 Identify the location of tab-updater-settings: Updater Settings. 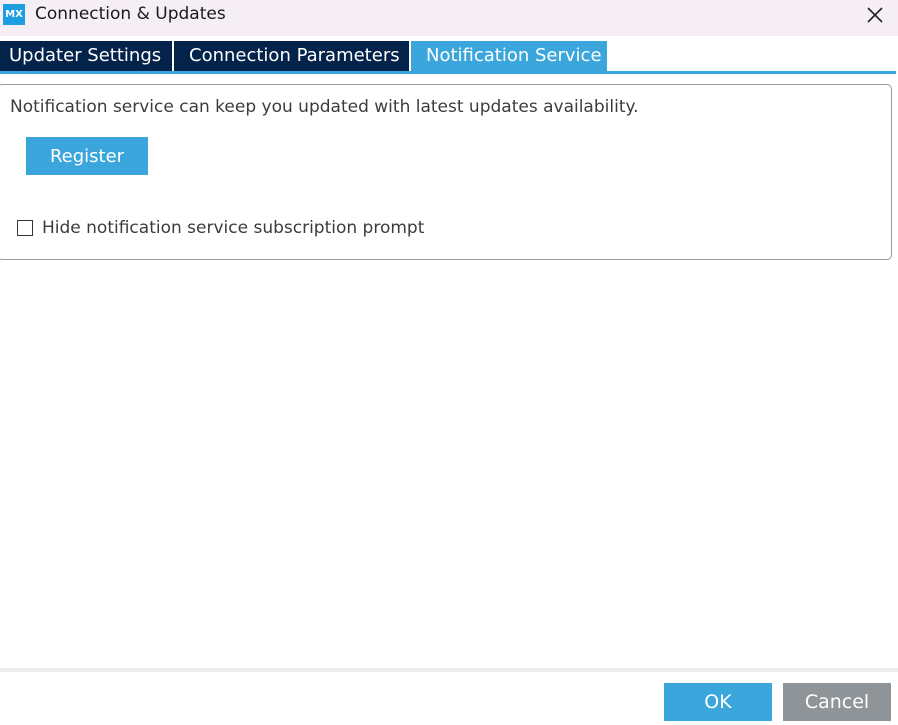
(86, 56).